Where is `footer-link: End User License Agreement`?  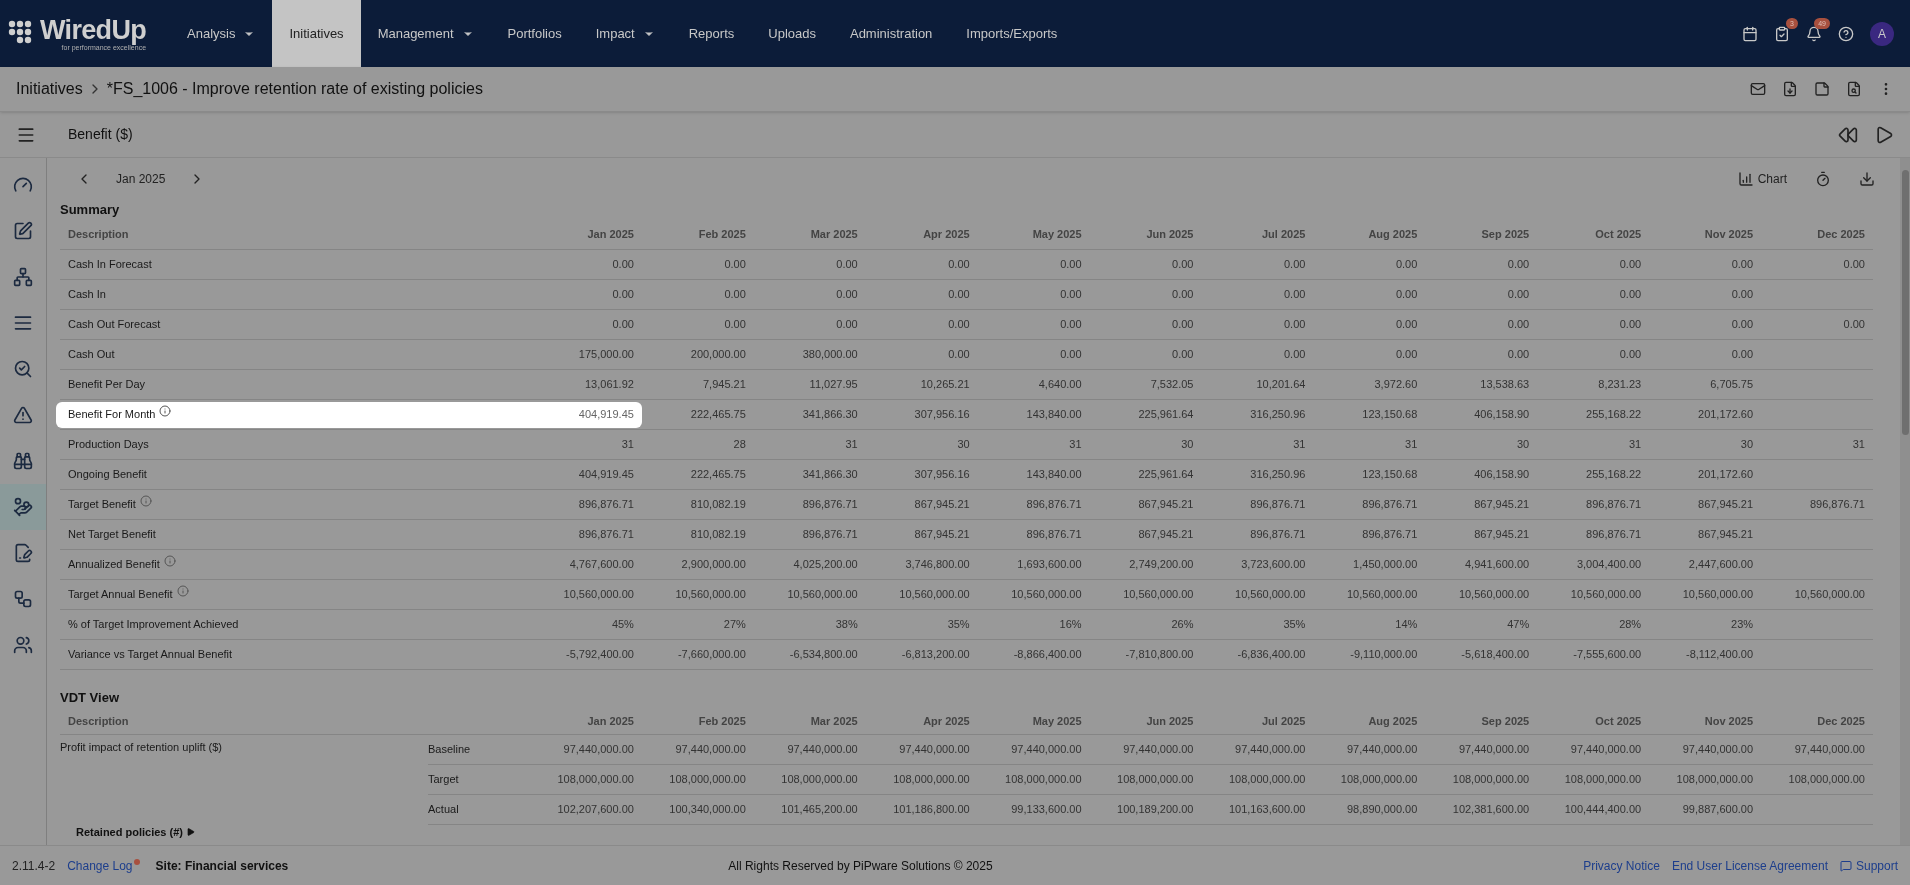 footer-link: End User License Agreement is located at coordinates (1749, 865).